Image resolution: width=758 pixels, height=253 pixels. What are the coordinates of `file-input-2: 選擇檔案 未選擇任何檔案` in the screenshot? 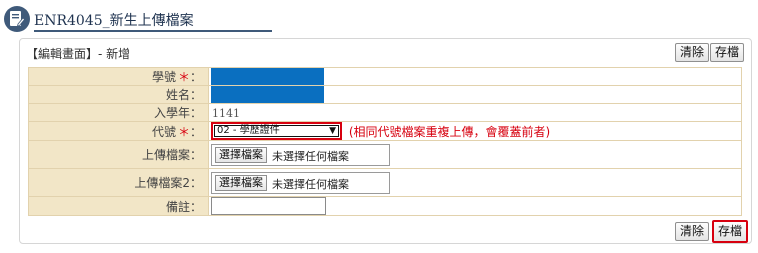 It's located at (300, 182).